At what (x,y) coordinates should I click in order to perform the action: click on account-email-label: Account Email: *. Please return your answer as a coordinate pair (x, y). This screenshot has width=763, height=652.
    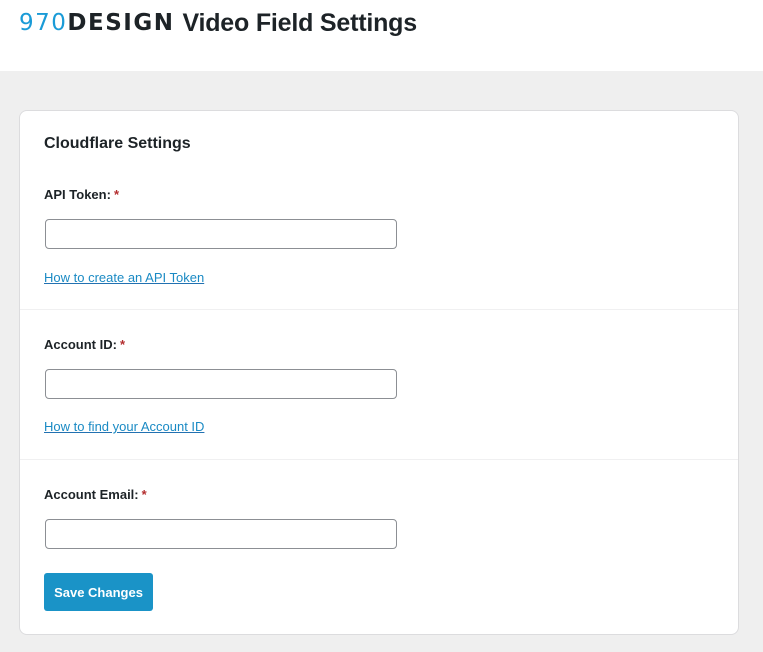
    Looking at the image, I should click on (95, 494).